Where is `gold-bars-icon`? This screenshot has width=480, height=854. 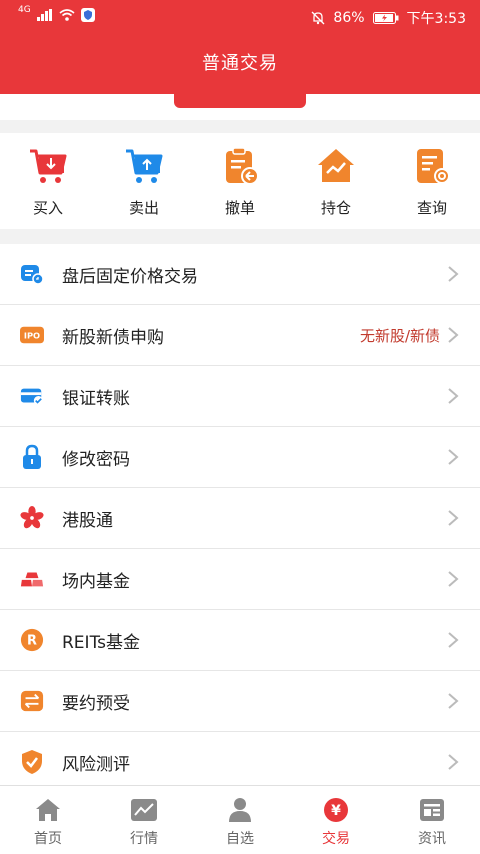
gold-bars-icon is located at coordinates (32, 579).